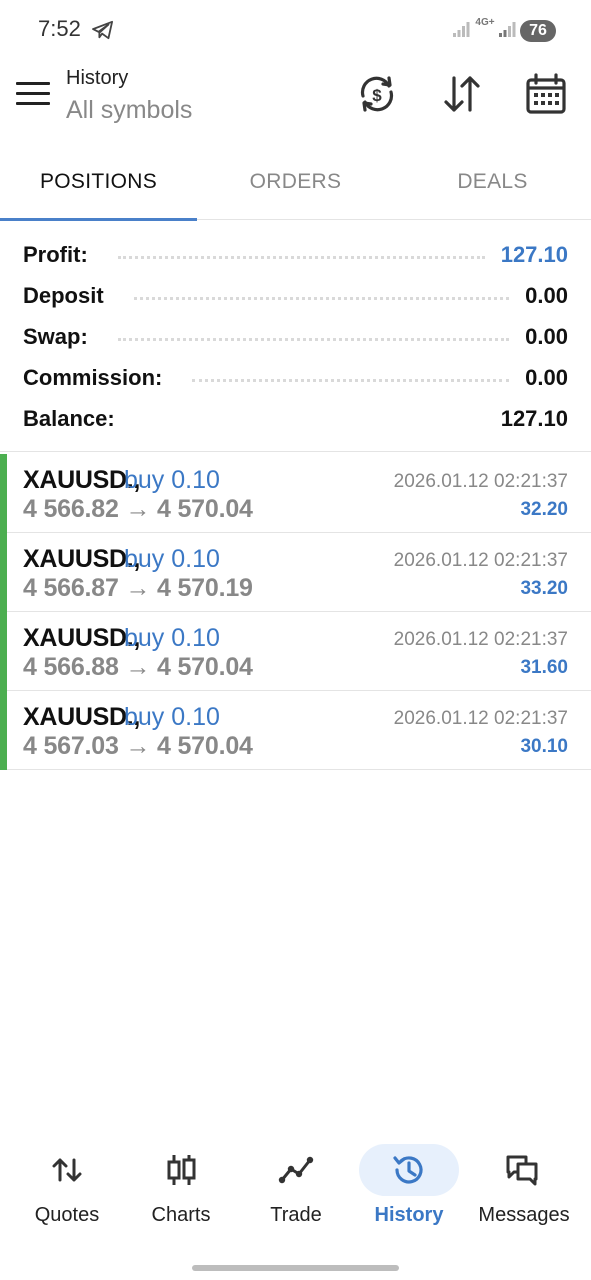 This screenshot has width=591, height=1280. Describe the element at coordinates (524, 1190) in the screenshot. I see `nav-item-messages: Messages` at that location.